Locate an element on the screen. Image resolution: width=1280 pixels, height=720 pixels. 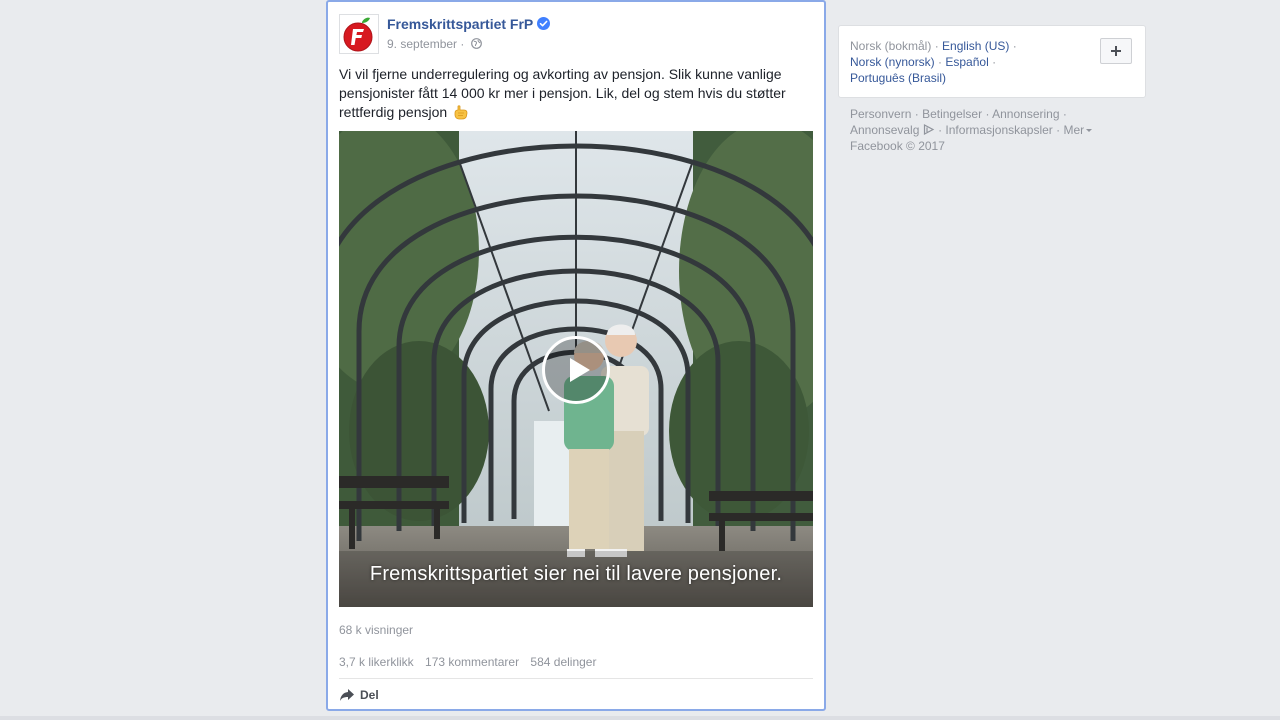
footer-more-label: Mer is located at coordinates (1074, 130).